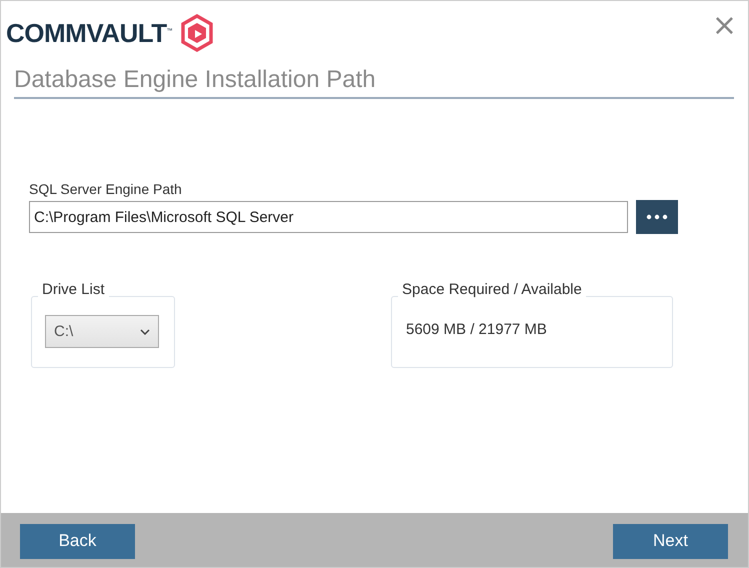  What do you see at coordinates (102, 331) in the screenshot?
I see `drive-dropdown: C:\` at bounding box center [102, 331].